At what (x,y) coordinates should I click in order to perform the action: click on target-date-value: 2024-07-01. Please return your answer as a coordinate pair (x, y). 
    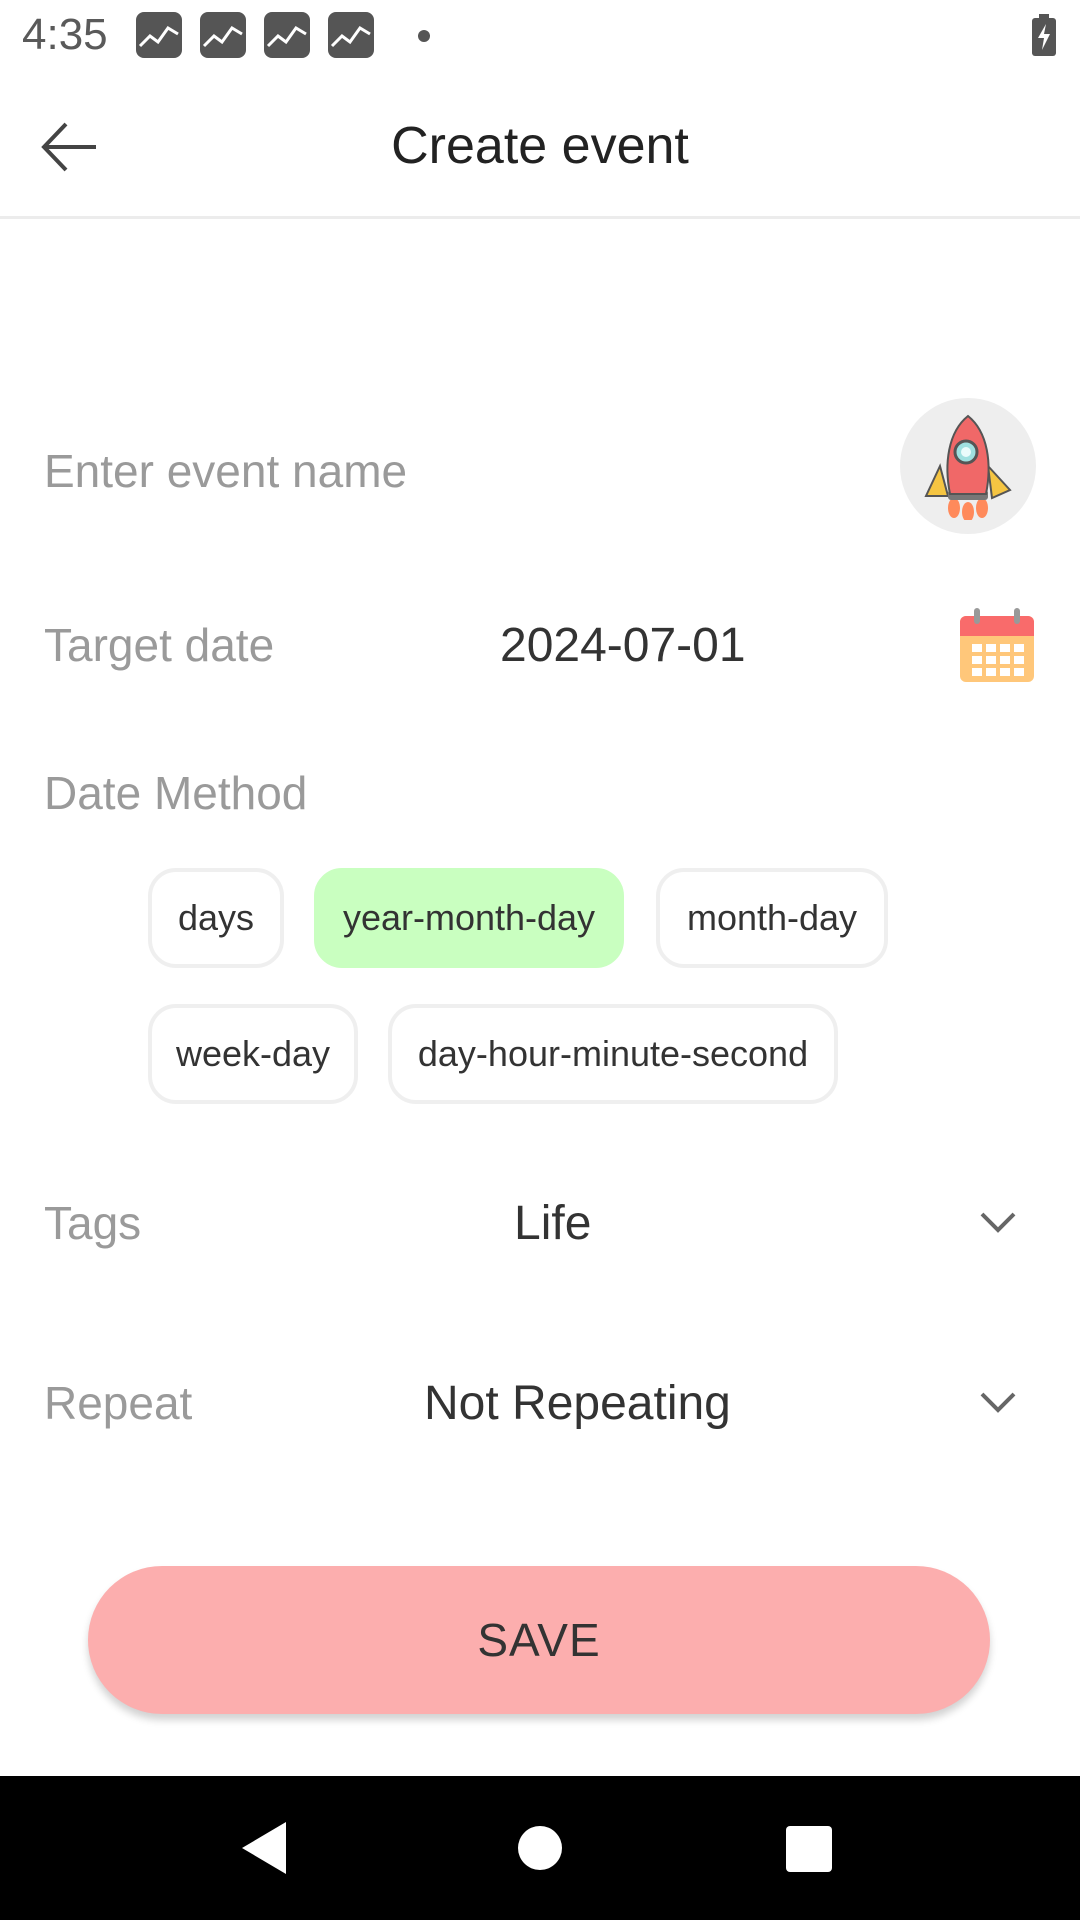
    Looking at the image, I should click on (623, 645).